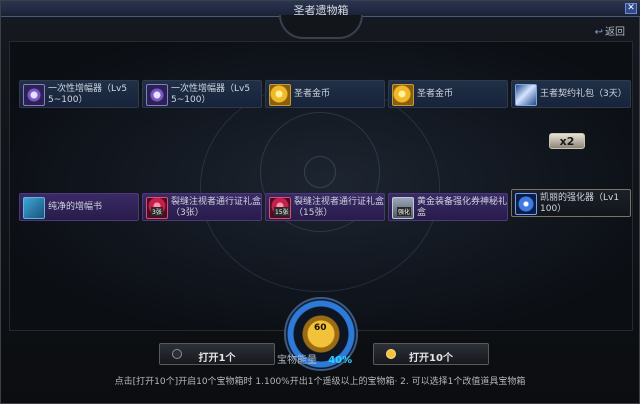 The height and width of the screenshot is (404, 640). What do you see at coordinates (217, 358) in the screenshot?
I see `open-one-label: 打开1个` at bounding box center [217, 358].